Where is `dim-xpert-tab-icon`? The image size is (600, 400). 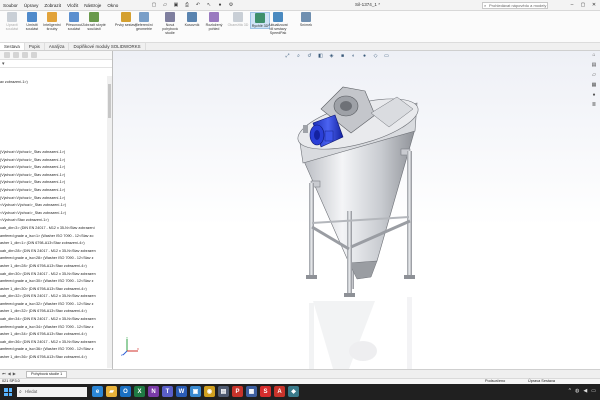 dim-xpert-tab-icon is located at coordinates (34, 55).